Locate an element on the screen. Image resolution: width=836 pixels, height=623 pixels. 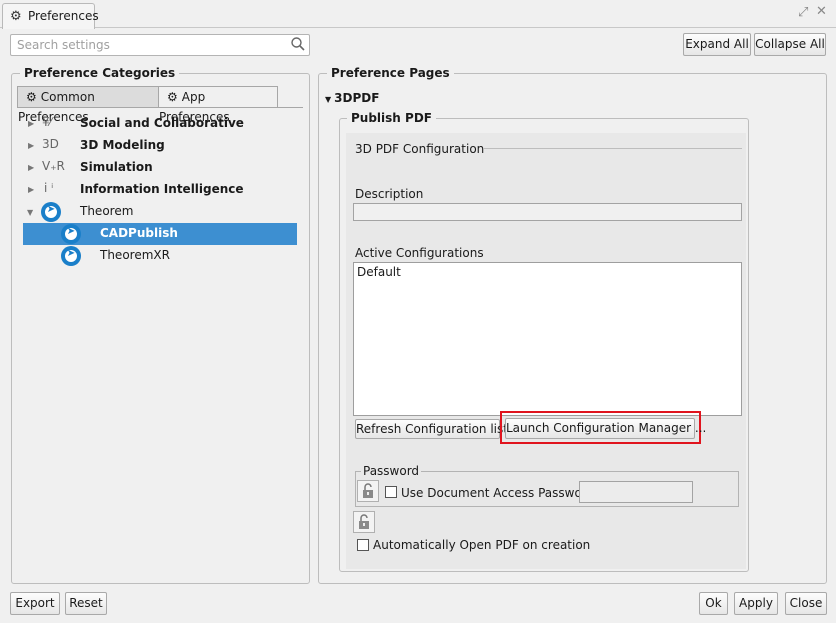
tree-item-information-intelligence: ▶ i ⁱ Information Intelligence is located at coordinates (160, 190).